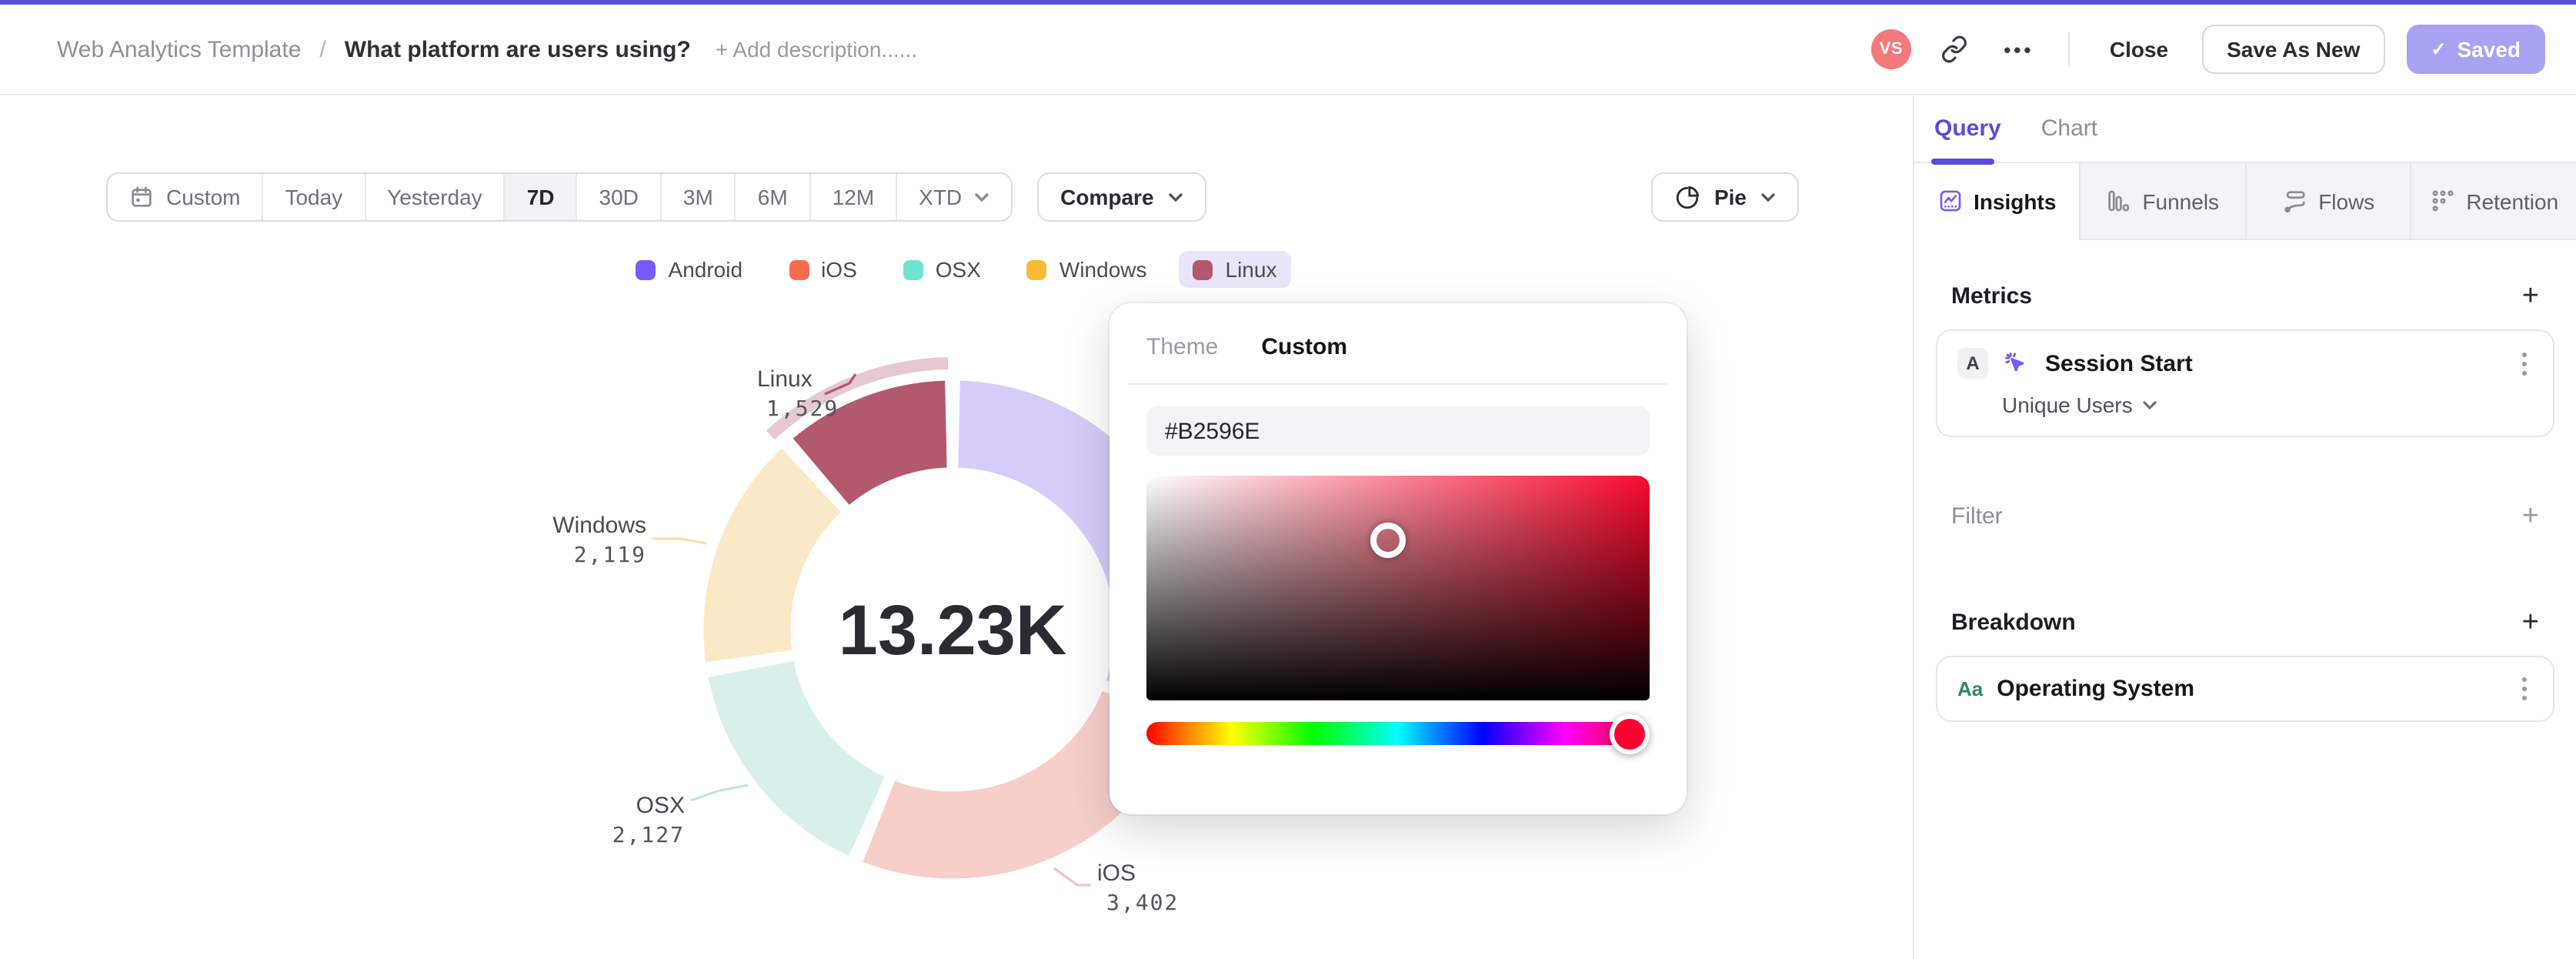 Image resolution: width=2576 pixels, height=959 pixels. Describe the element at coordinates (2069, 128) in the screenshot. I see `tab-chart: Chart` at that location.